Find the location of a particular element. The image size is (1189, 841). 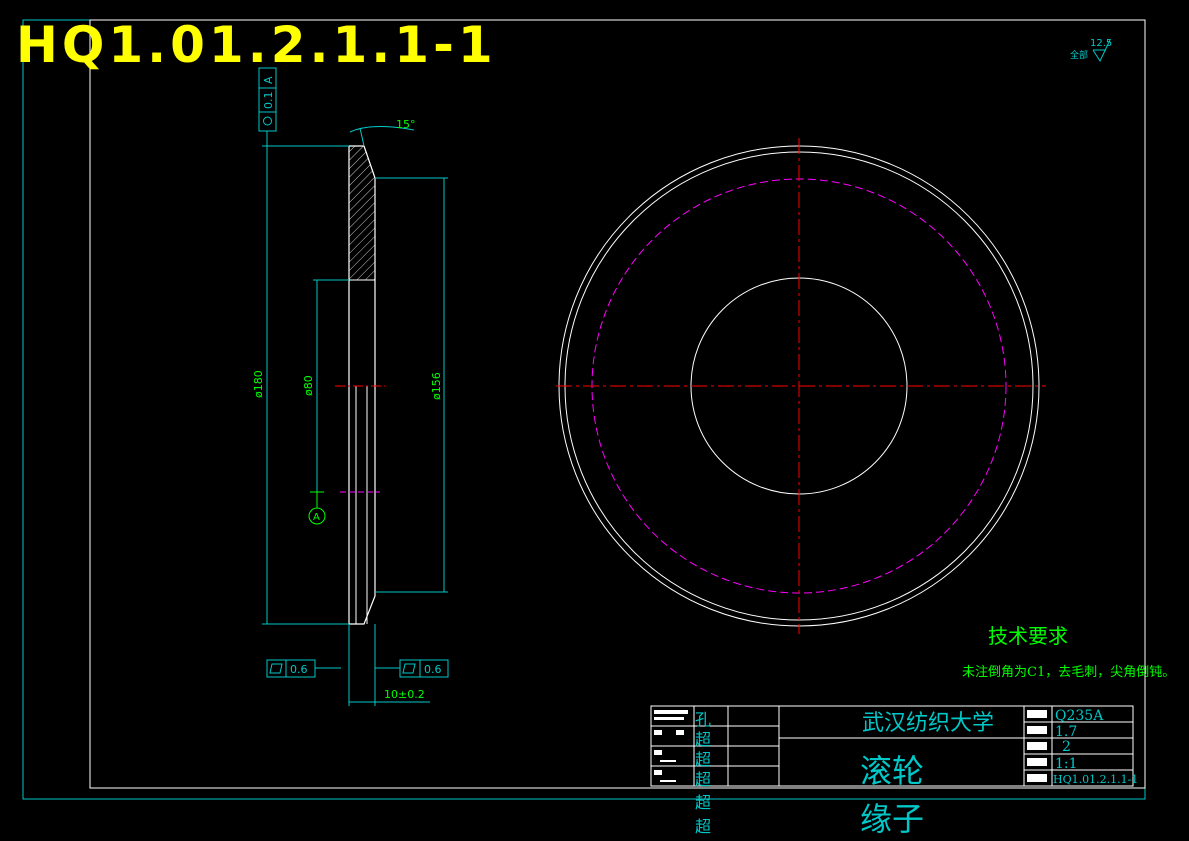

tb-char-3: 超 is located at coordinates (703, 779).